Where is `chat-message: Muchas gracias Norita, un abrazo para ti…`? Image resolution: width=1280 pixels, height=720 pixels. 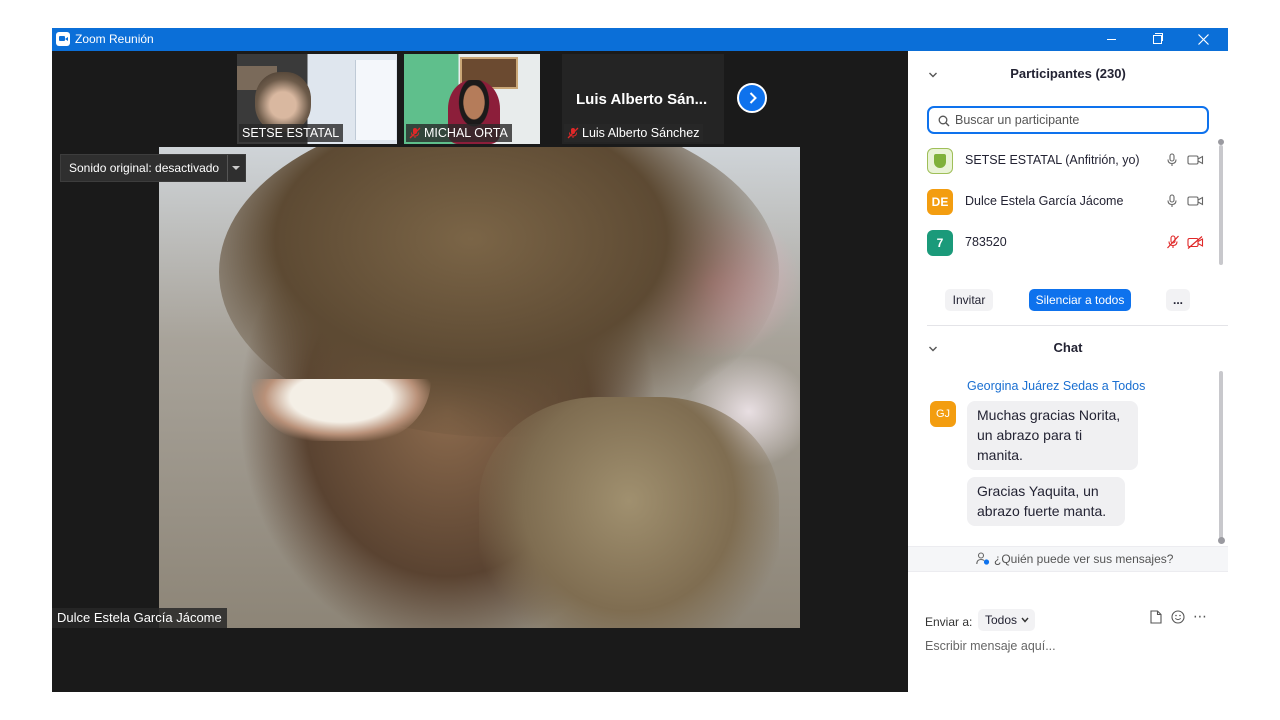
chat-message: Muchas gracias Norita, un abrazo para ti… is located at coordinates (1052, 435).